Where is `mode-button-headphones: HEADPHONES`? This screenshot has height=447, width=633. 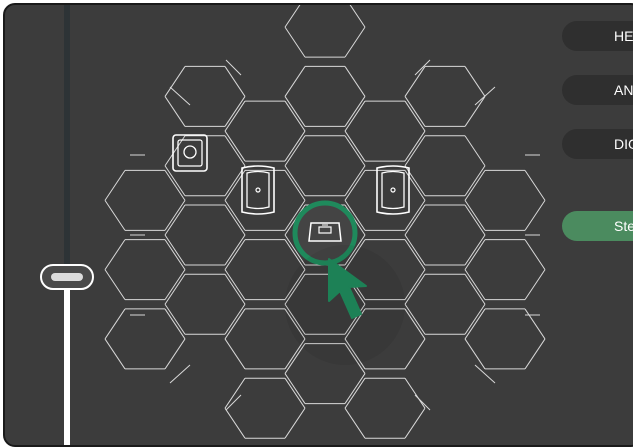
mode-button-headphones: HEADPHONES is located at coordinates (597, 36).